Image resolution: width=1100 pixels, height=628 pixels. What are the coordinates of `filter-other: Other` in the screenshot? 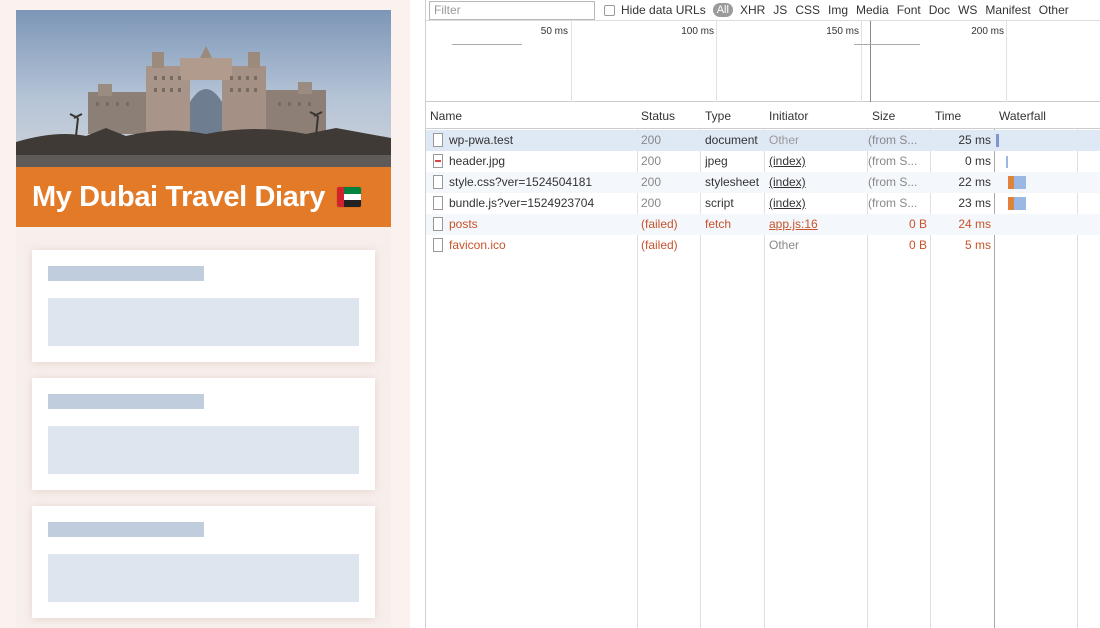 It's located at (1054, 10).